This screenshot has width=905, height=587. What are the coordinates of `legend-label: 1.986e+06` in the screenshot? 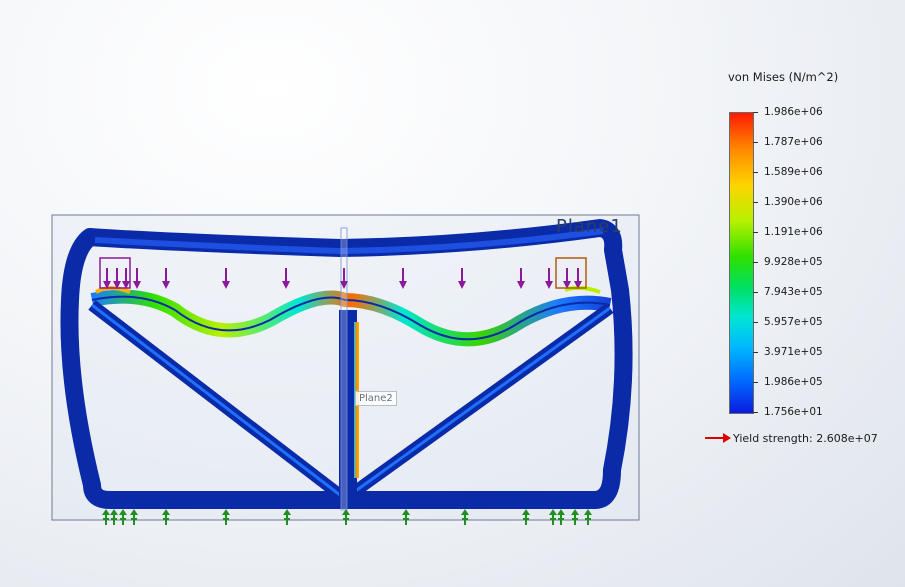 It's located at (793, 112).